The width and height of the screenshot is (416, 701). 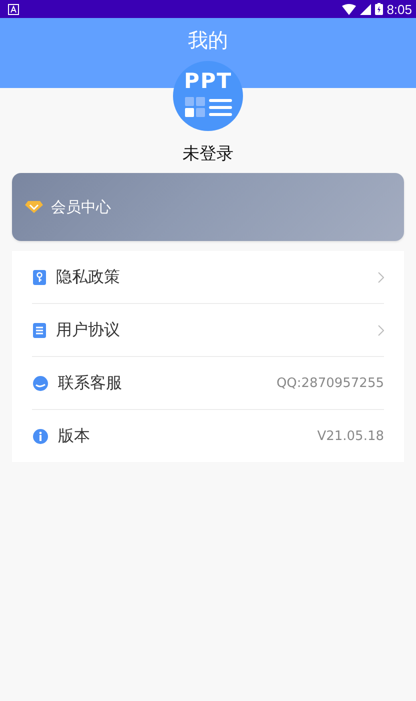 I want to click on app-logo: PPT, so click(x=208, y=96).